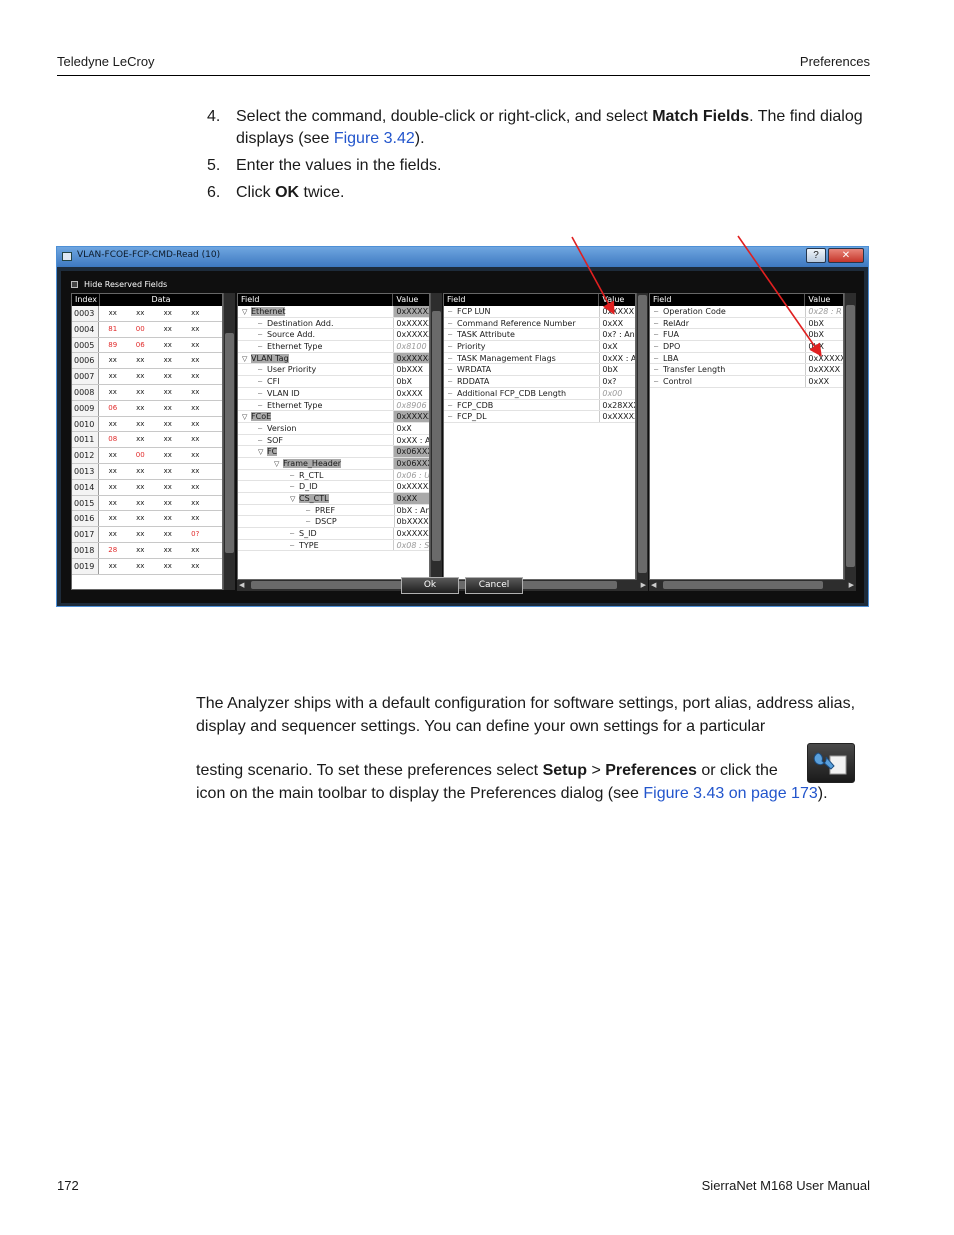 This screenshot has width=954, height=1235. Describe the element at coordinates (333, 510) in the screenshot. I see `tree-row: ┈ PREF 0bX : An` at that location.